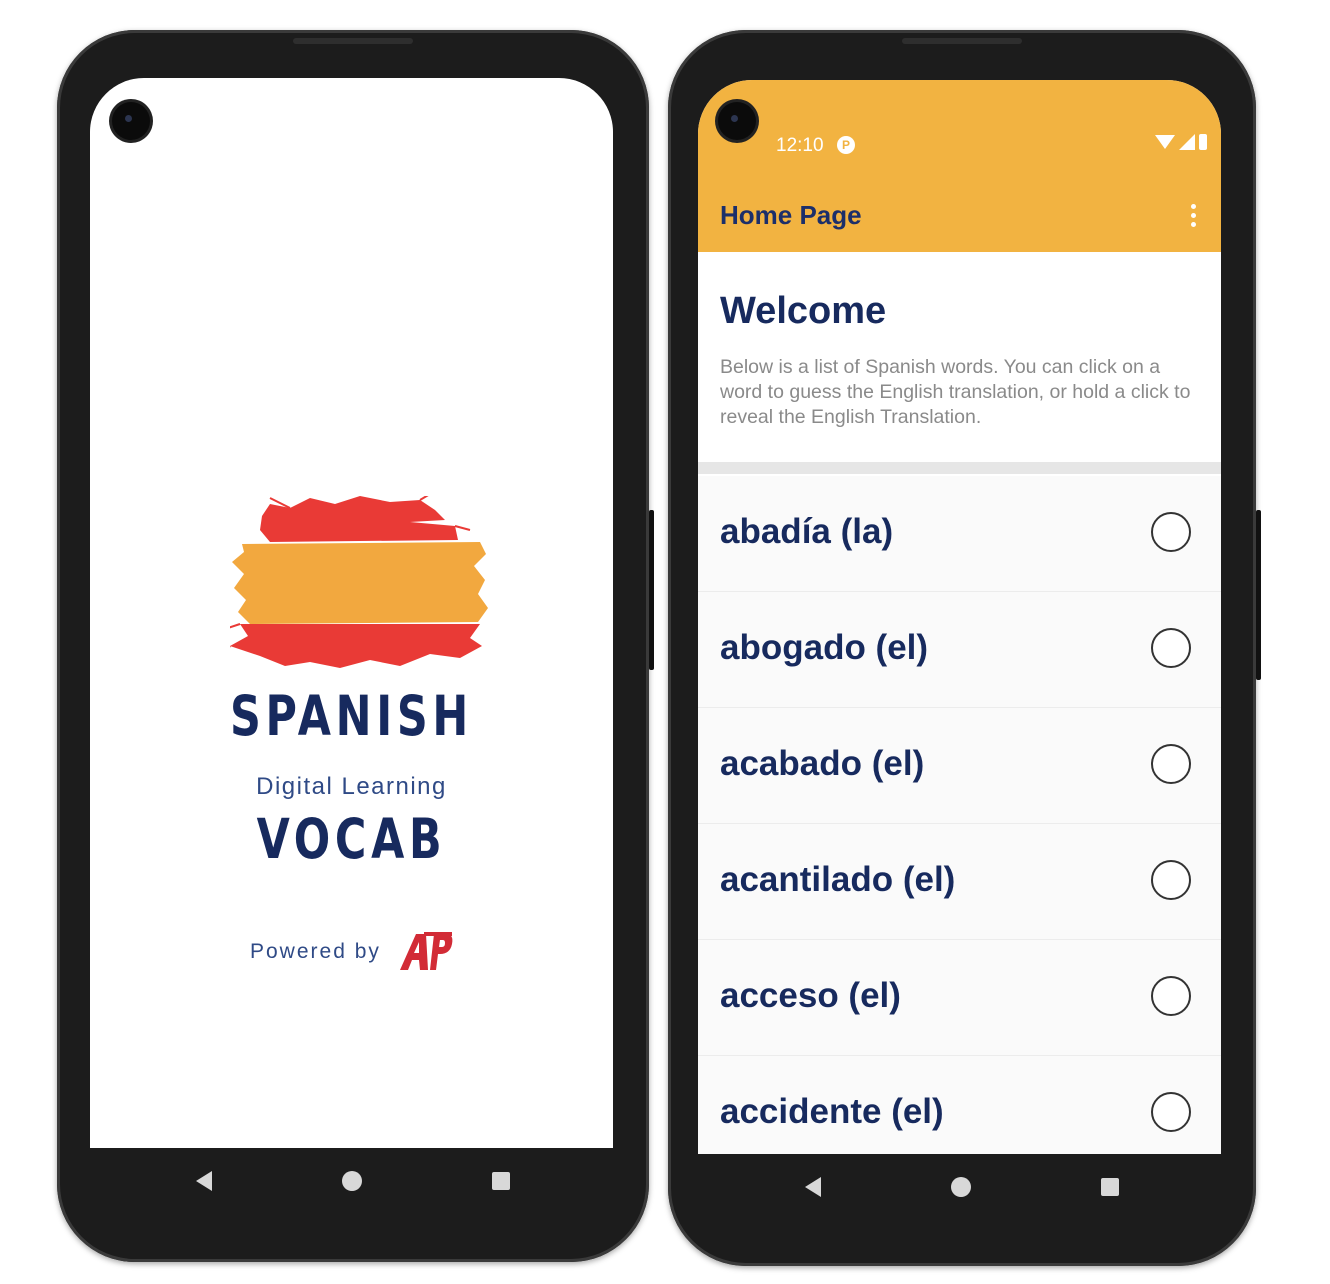 This screenshot has width=1330, height=1284. What do you see at coordinates (800, 145) in the screenshot?
I see `status-time: 12:10` at bounding box center [800, 145].